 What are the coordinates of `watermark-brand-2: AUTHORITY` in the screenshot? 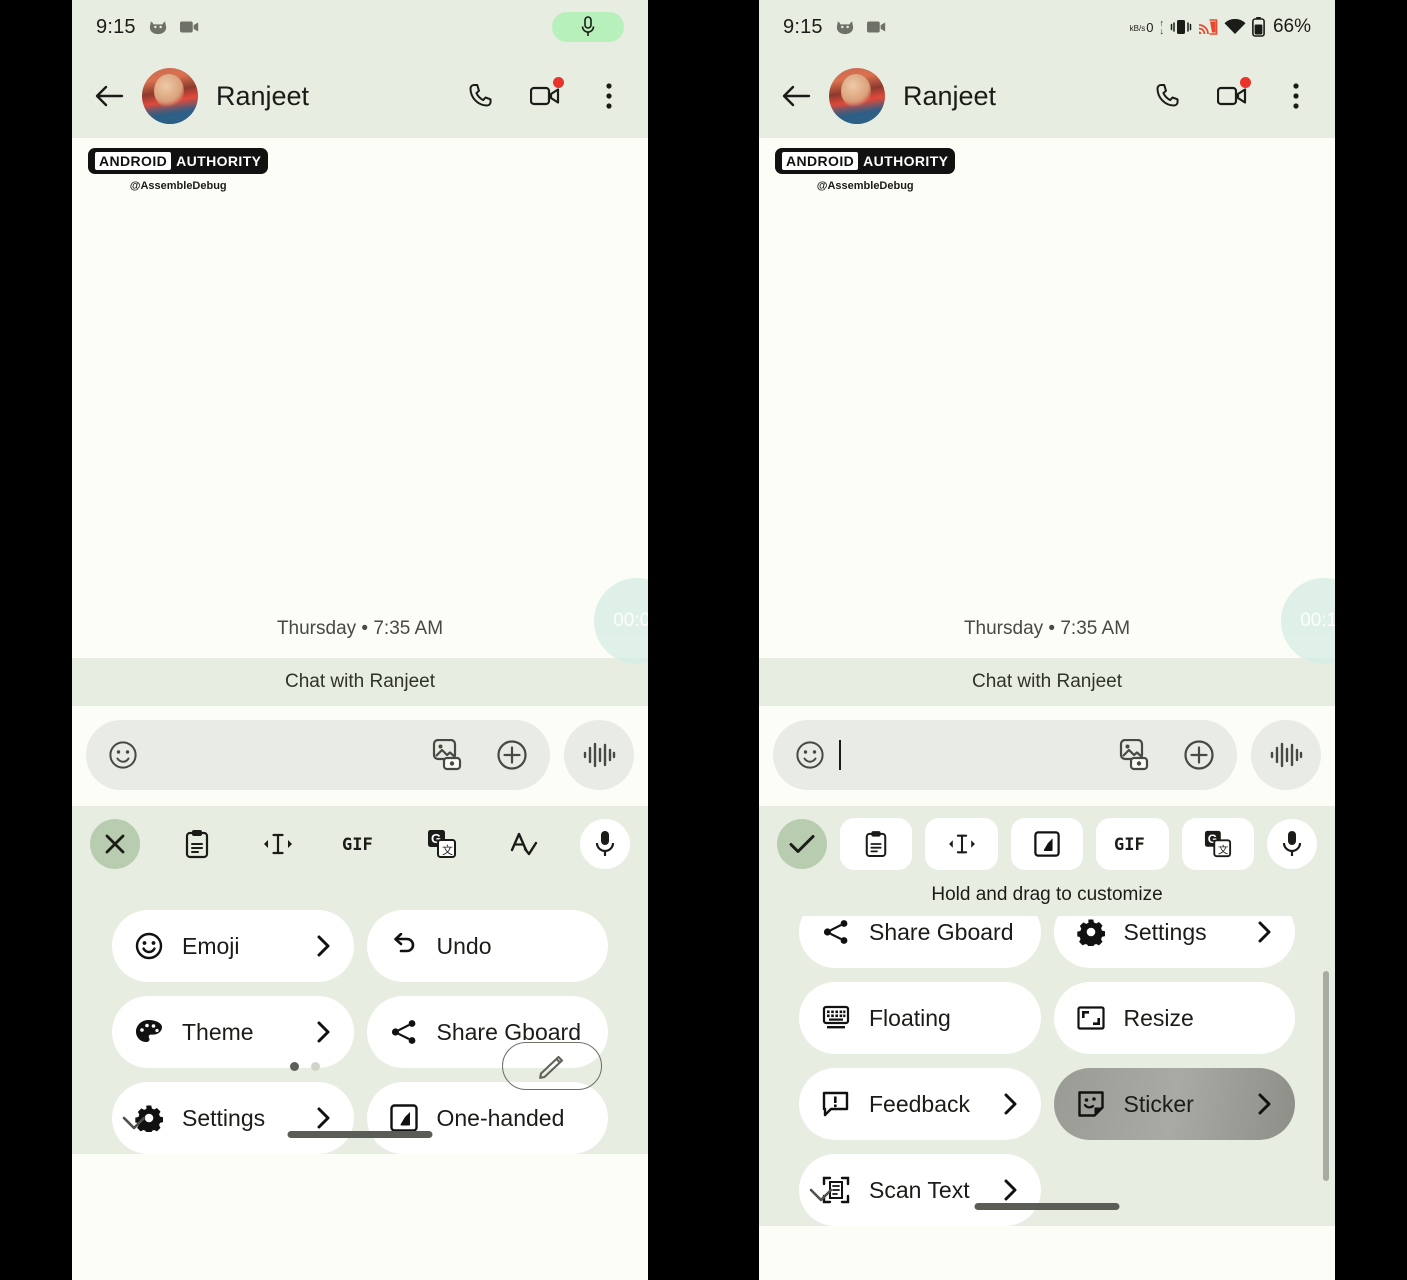 It's located at (906, 161).